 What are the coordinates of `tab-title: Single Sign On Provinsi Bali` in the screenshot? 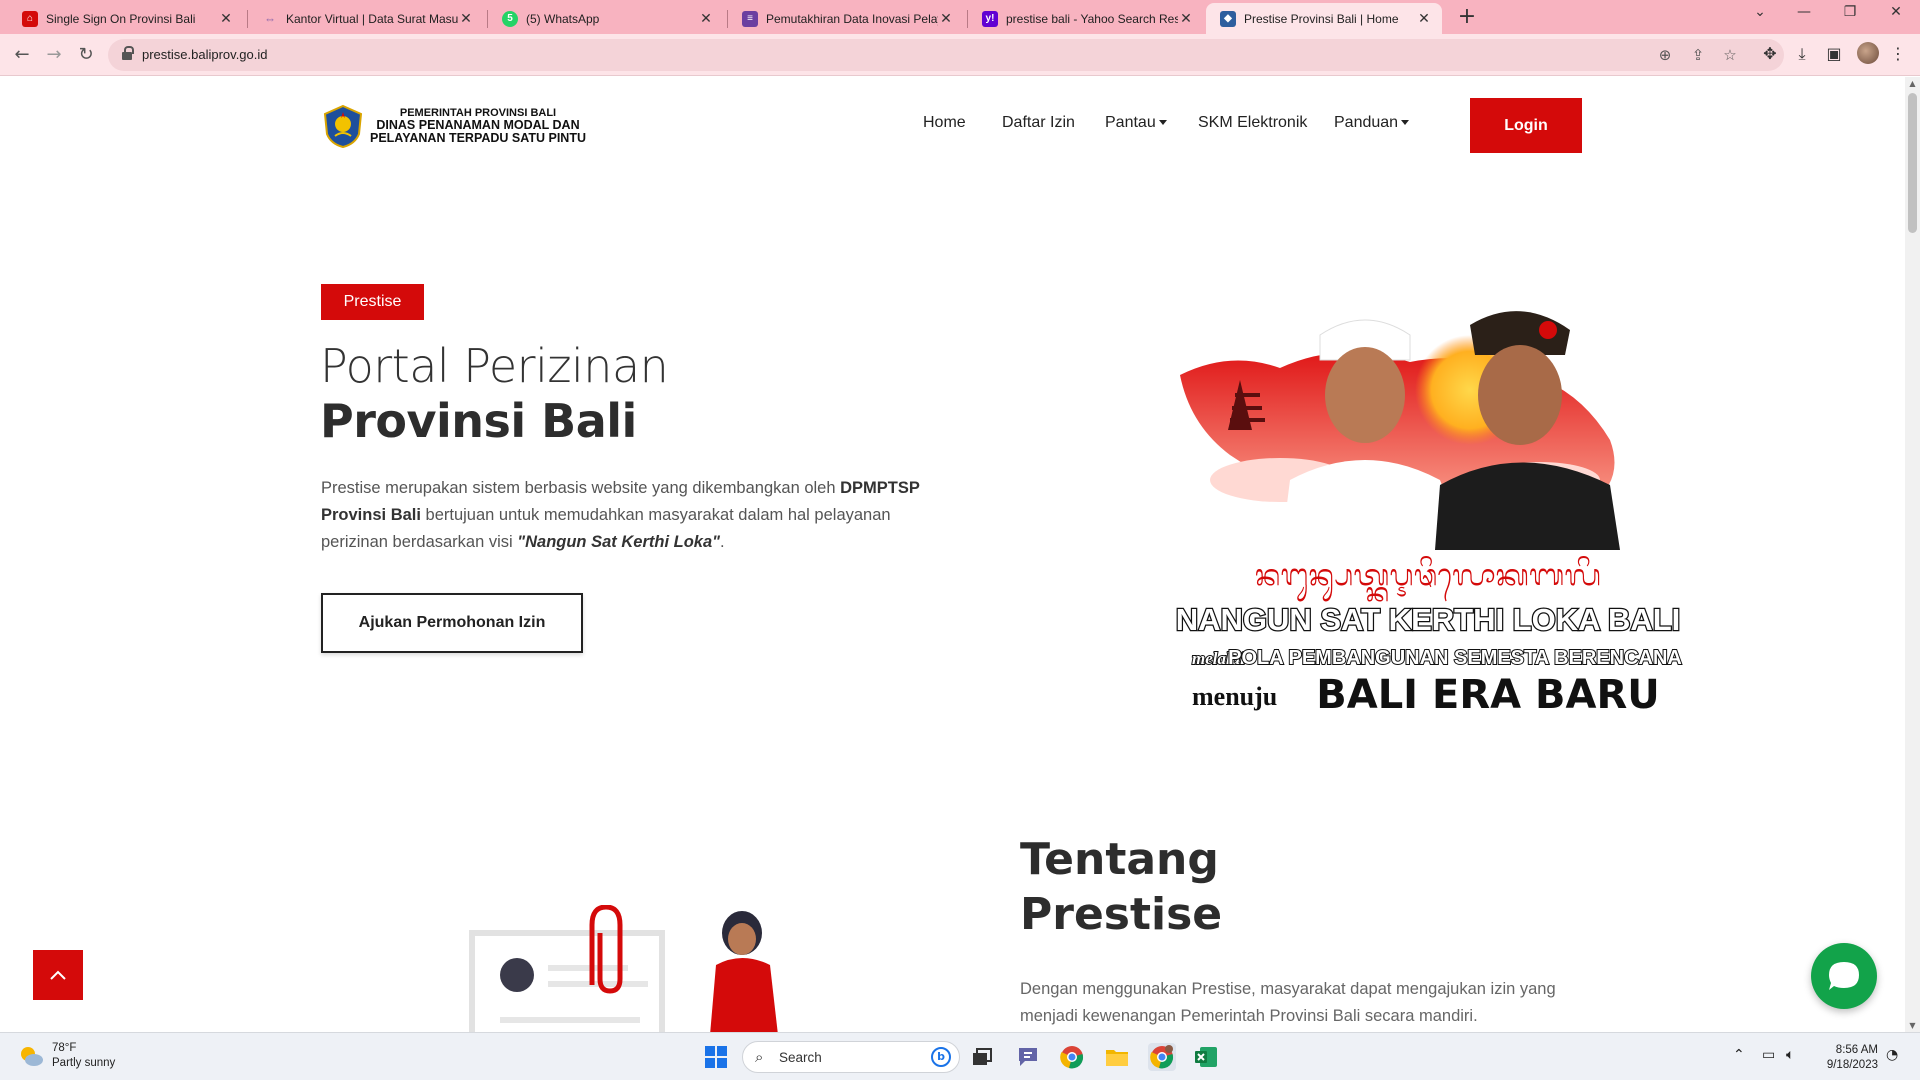 It's located at (121, 18).